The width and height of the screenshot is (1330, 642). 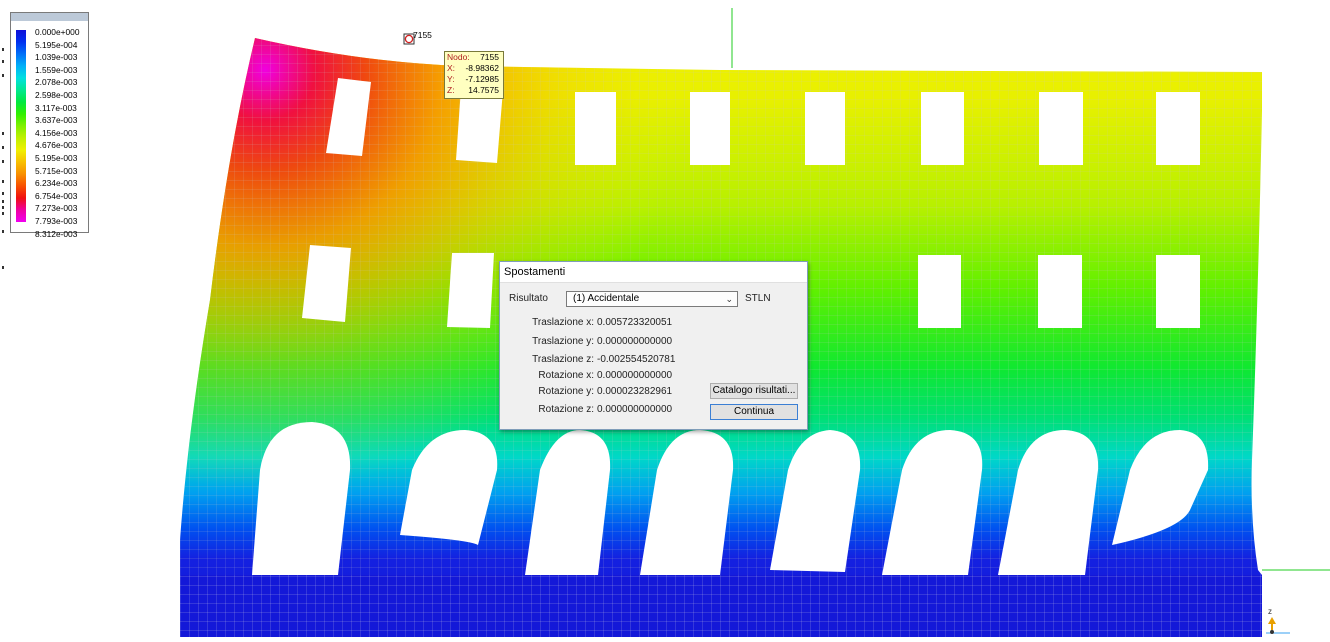 What do you see at coordinates (21, 126) in the screenshot?
I see `legend-color-bar` at bounding box center [21, 126].